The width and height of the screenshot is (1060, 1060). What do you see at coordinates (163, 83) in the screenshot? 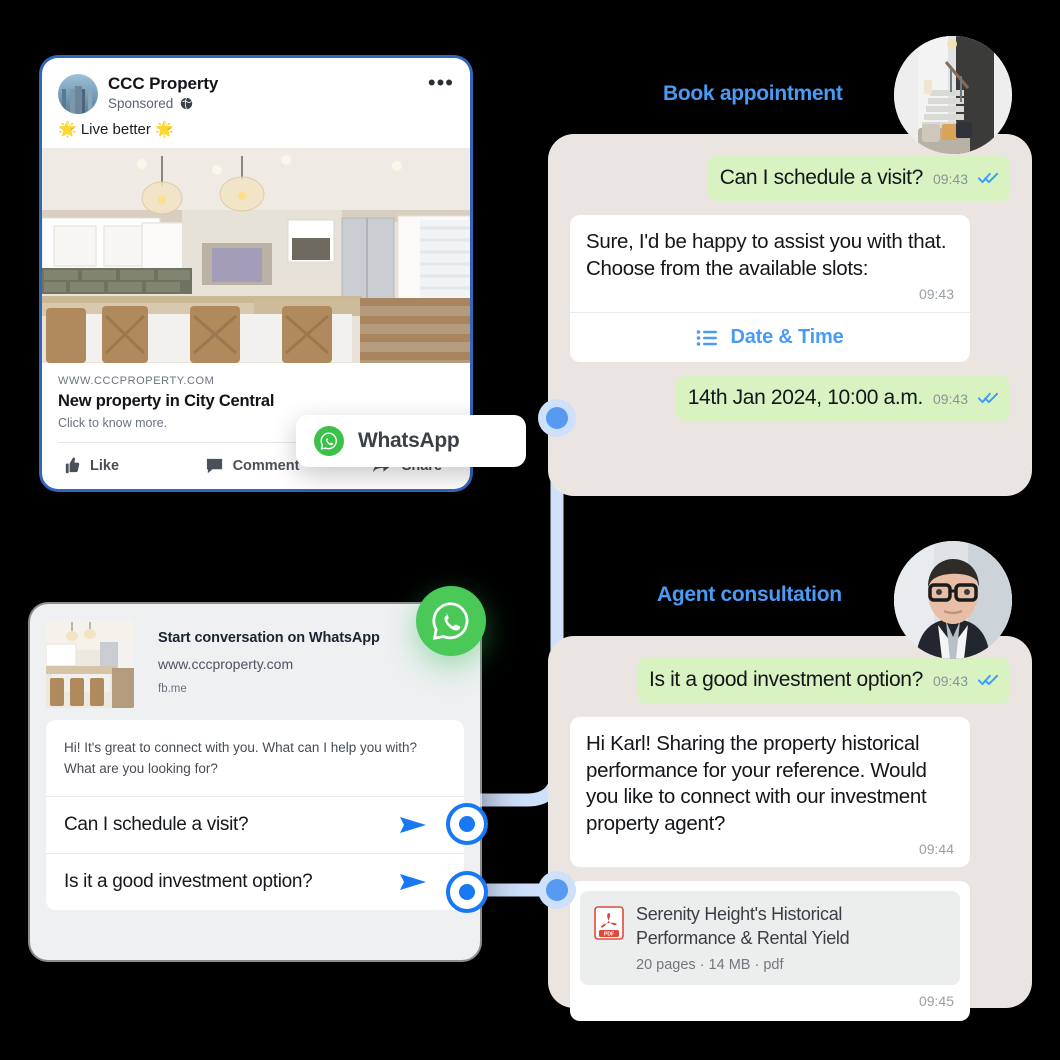
I see `page-name: CCC Property` at bounding box center [163, 83].